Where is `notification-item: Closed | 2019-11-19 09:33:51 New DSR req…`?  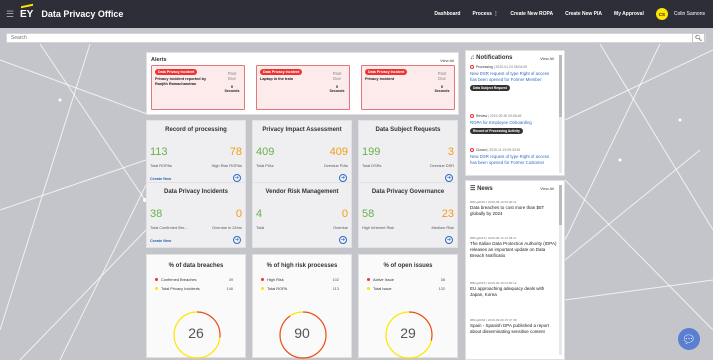
notification-item: Closed | 2019-11-19 09:33:51 New DSR req… is located at coordinates (513, 159).